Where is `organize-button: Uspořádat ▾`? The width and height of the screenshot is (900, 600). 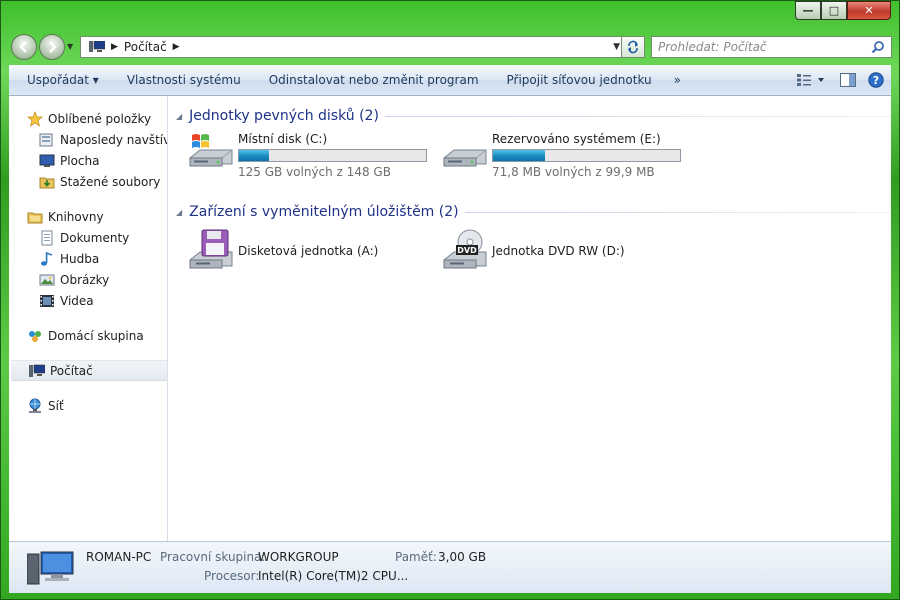
organize-button: Uspořádat ▾ is located at coordinates (61, 80).